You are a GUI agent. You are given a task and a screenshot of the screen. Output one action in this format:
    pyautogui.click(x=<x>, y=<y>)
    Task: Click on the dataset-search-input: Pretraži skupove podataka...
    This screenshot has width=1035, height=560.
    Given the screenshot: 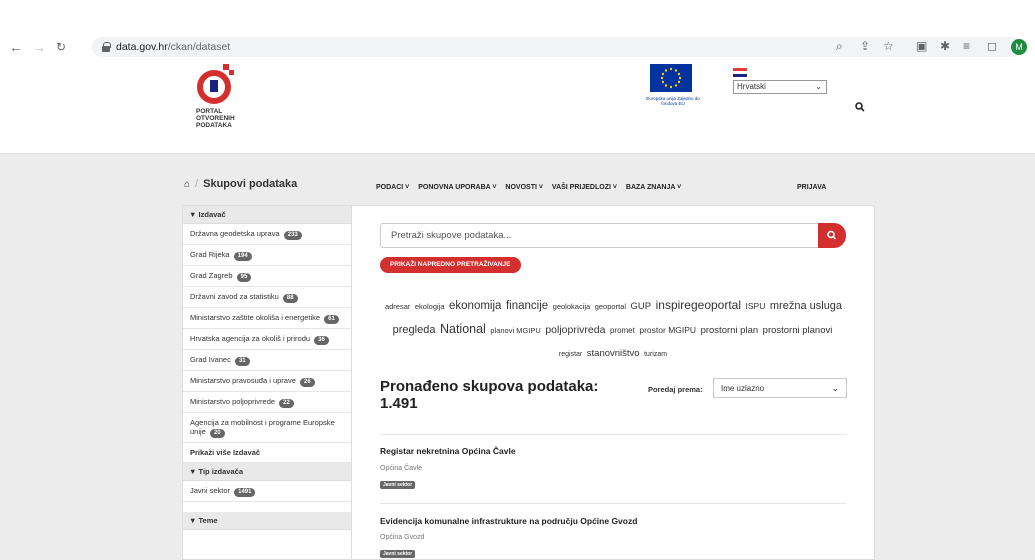 What is the action you would take?
    pyautogui.click(x=600, y=235)
    